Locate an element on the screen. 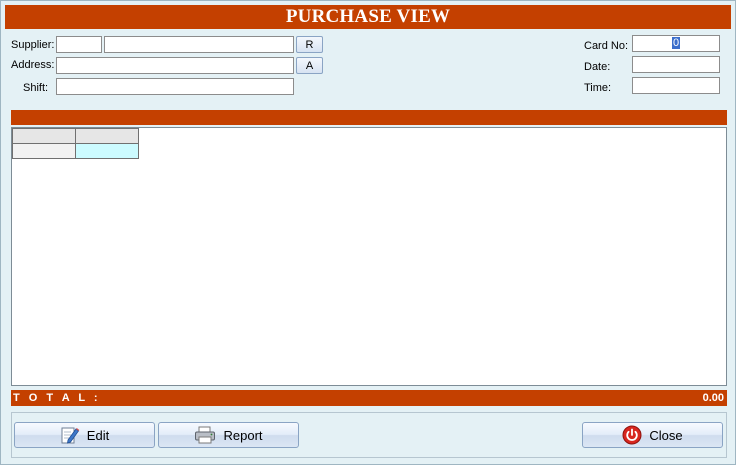 This screenshot has width=736, height=465. date-label: Date: is located at coordinates (597, 67).